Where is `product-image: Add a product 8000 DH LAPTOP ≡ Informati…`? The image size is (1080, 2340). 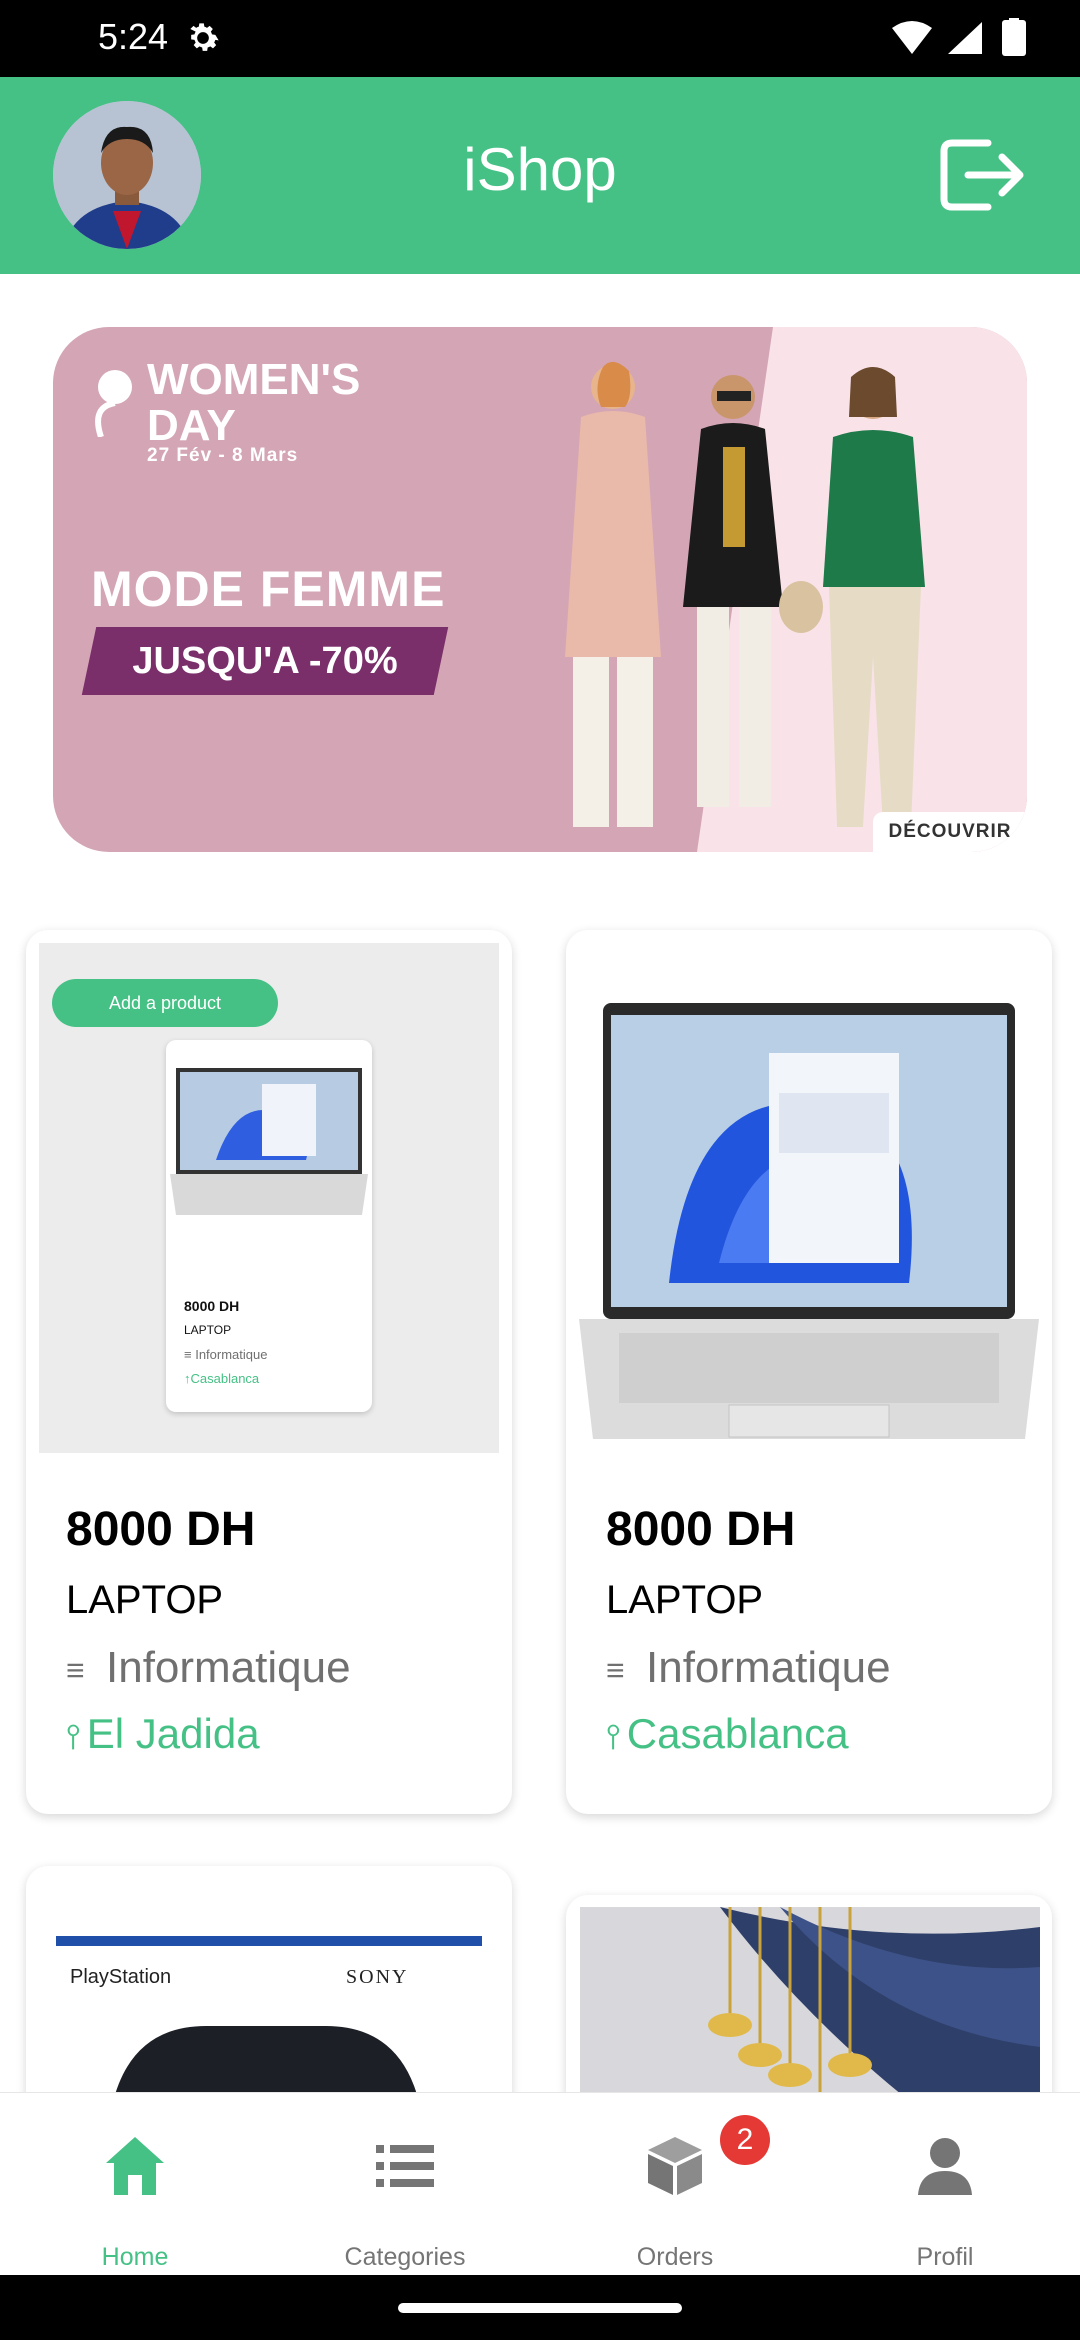 product-image: Add a product 8000 DH LAPTOP ≡ Informati… is located at coordinates (269, 1198).